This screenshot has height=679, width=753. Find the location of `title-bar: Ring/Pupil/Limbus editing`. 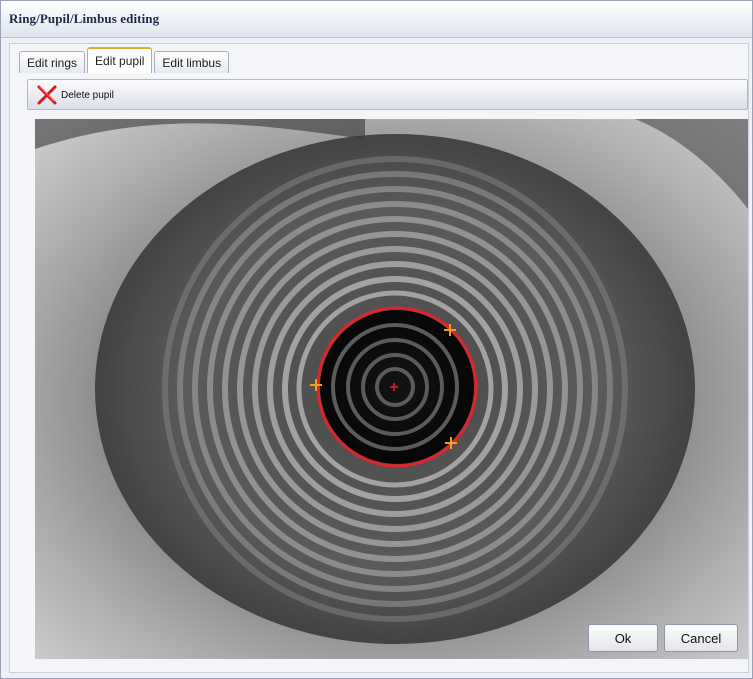

title-bar: Ring/Pupil/Limbus editing is located at coordinates (376, 19).